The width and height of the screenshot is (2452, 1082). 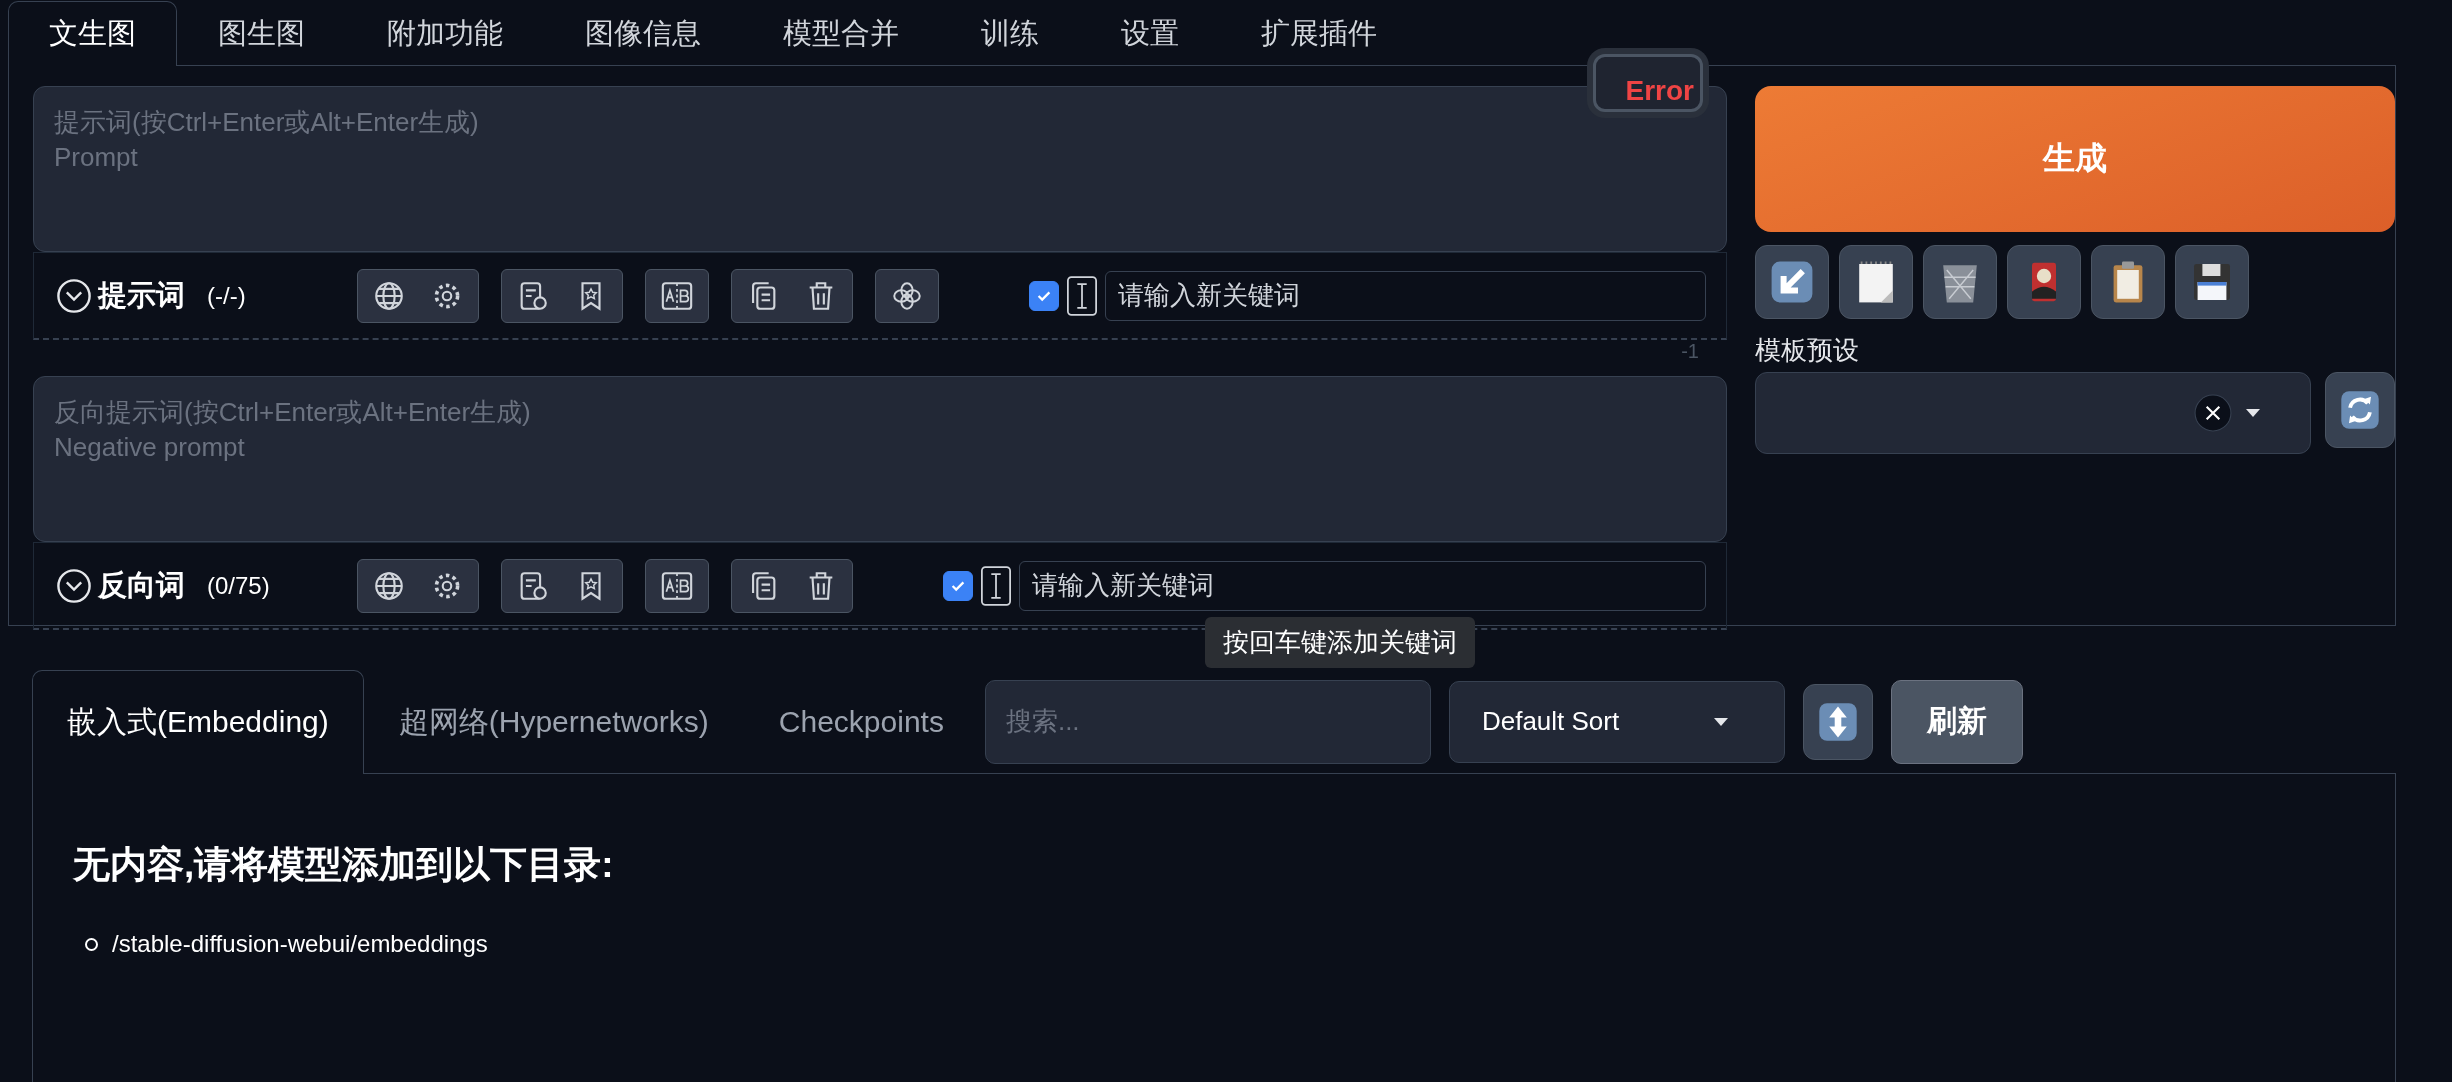 I want to click on tab: 扩展插件, so click(x=1319, y=33).